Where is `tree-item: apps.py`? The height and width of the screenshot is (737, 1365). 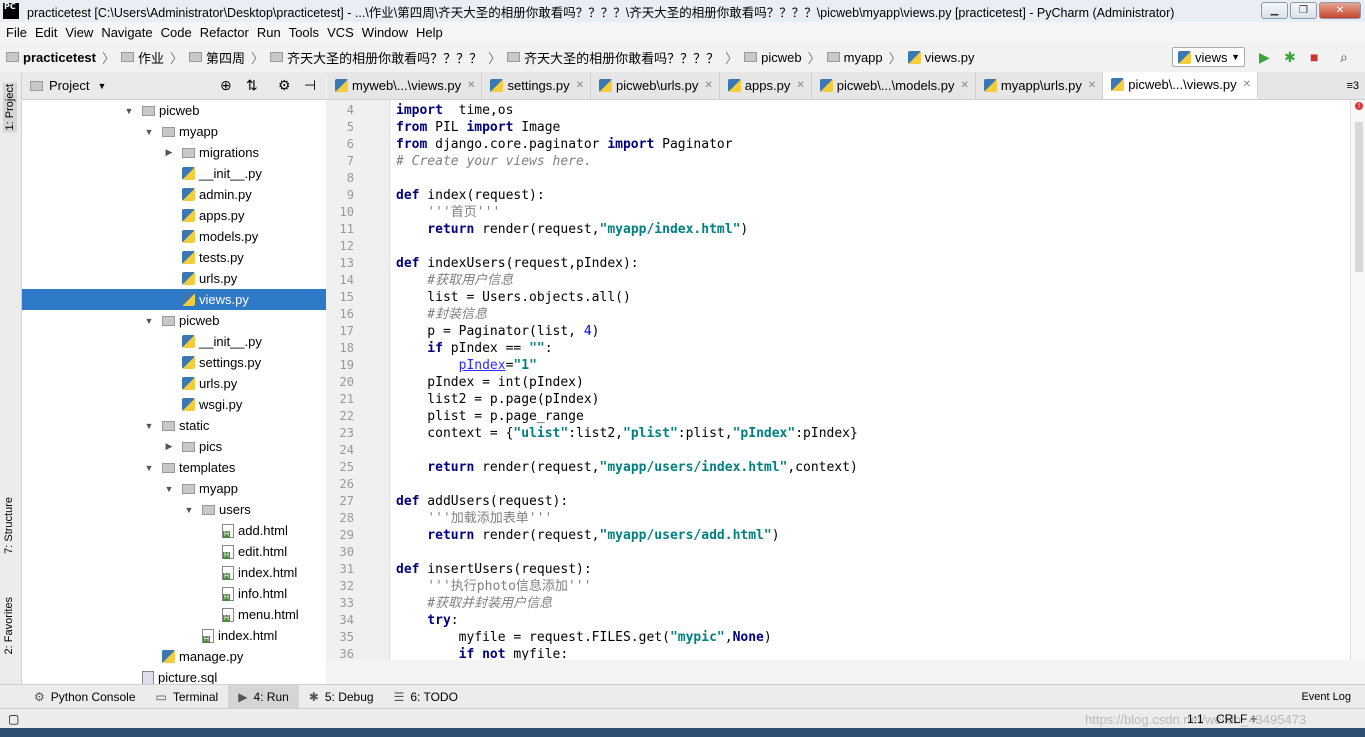 tree-item: apps.py is located at coordinates (174, 215).